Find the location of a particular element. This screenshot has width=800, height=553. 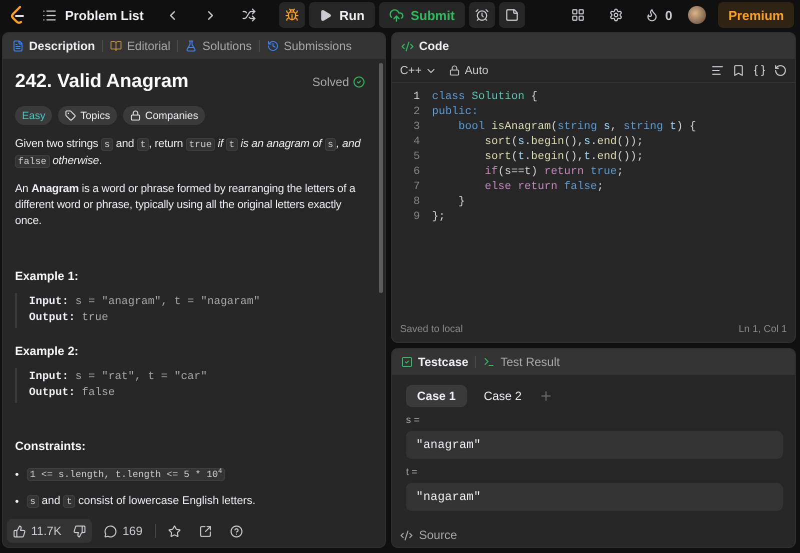

avatar-icon is located at coordinates (697, 15).